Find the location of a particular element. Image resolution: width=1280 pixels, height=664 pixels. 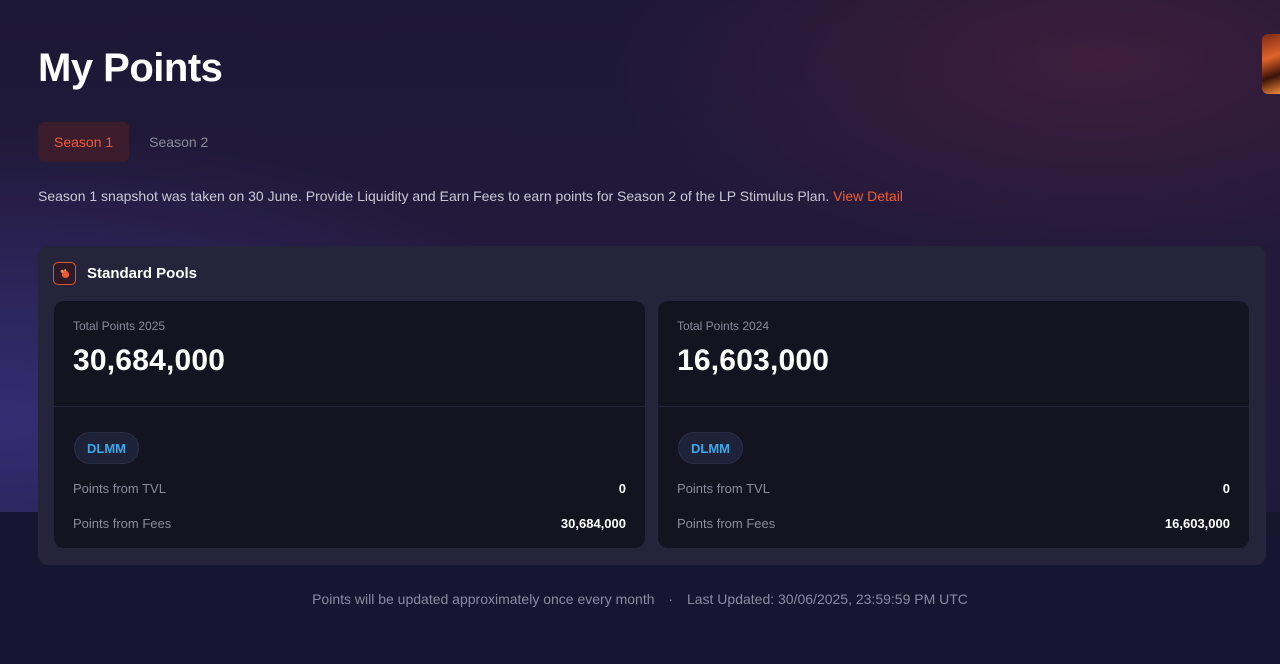

tab-season-2: Season 2 is located at coordinates (178, 142).